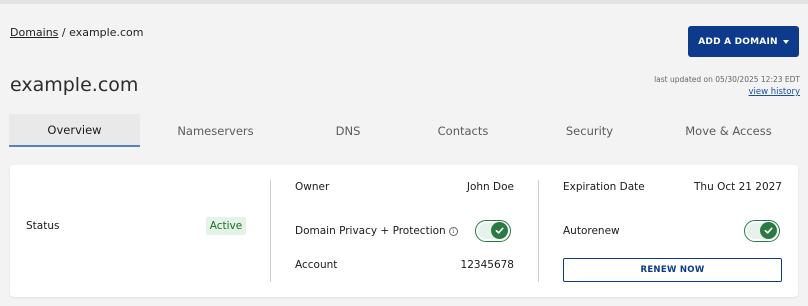  I want to click on privacy-toggle, so click(493, 231).